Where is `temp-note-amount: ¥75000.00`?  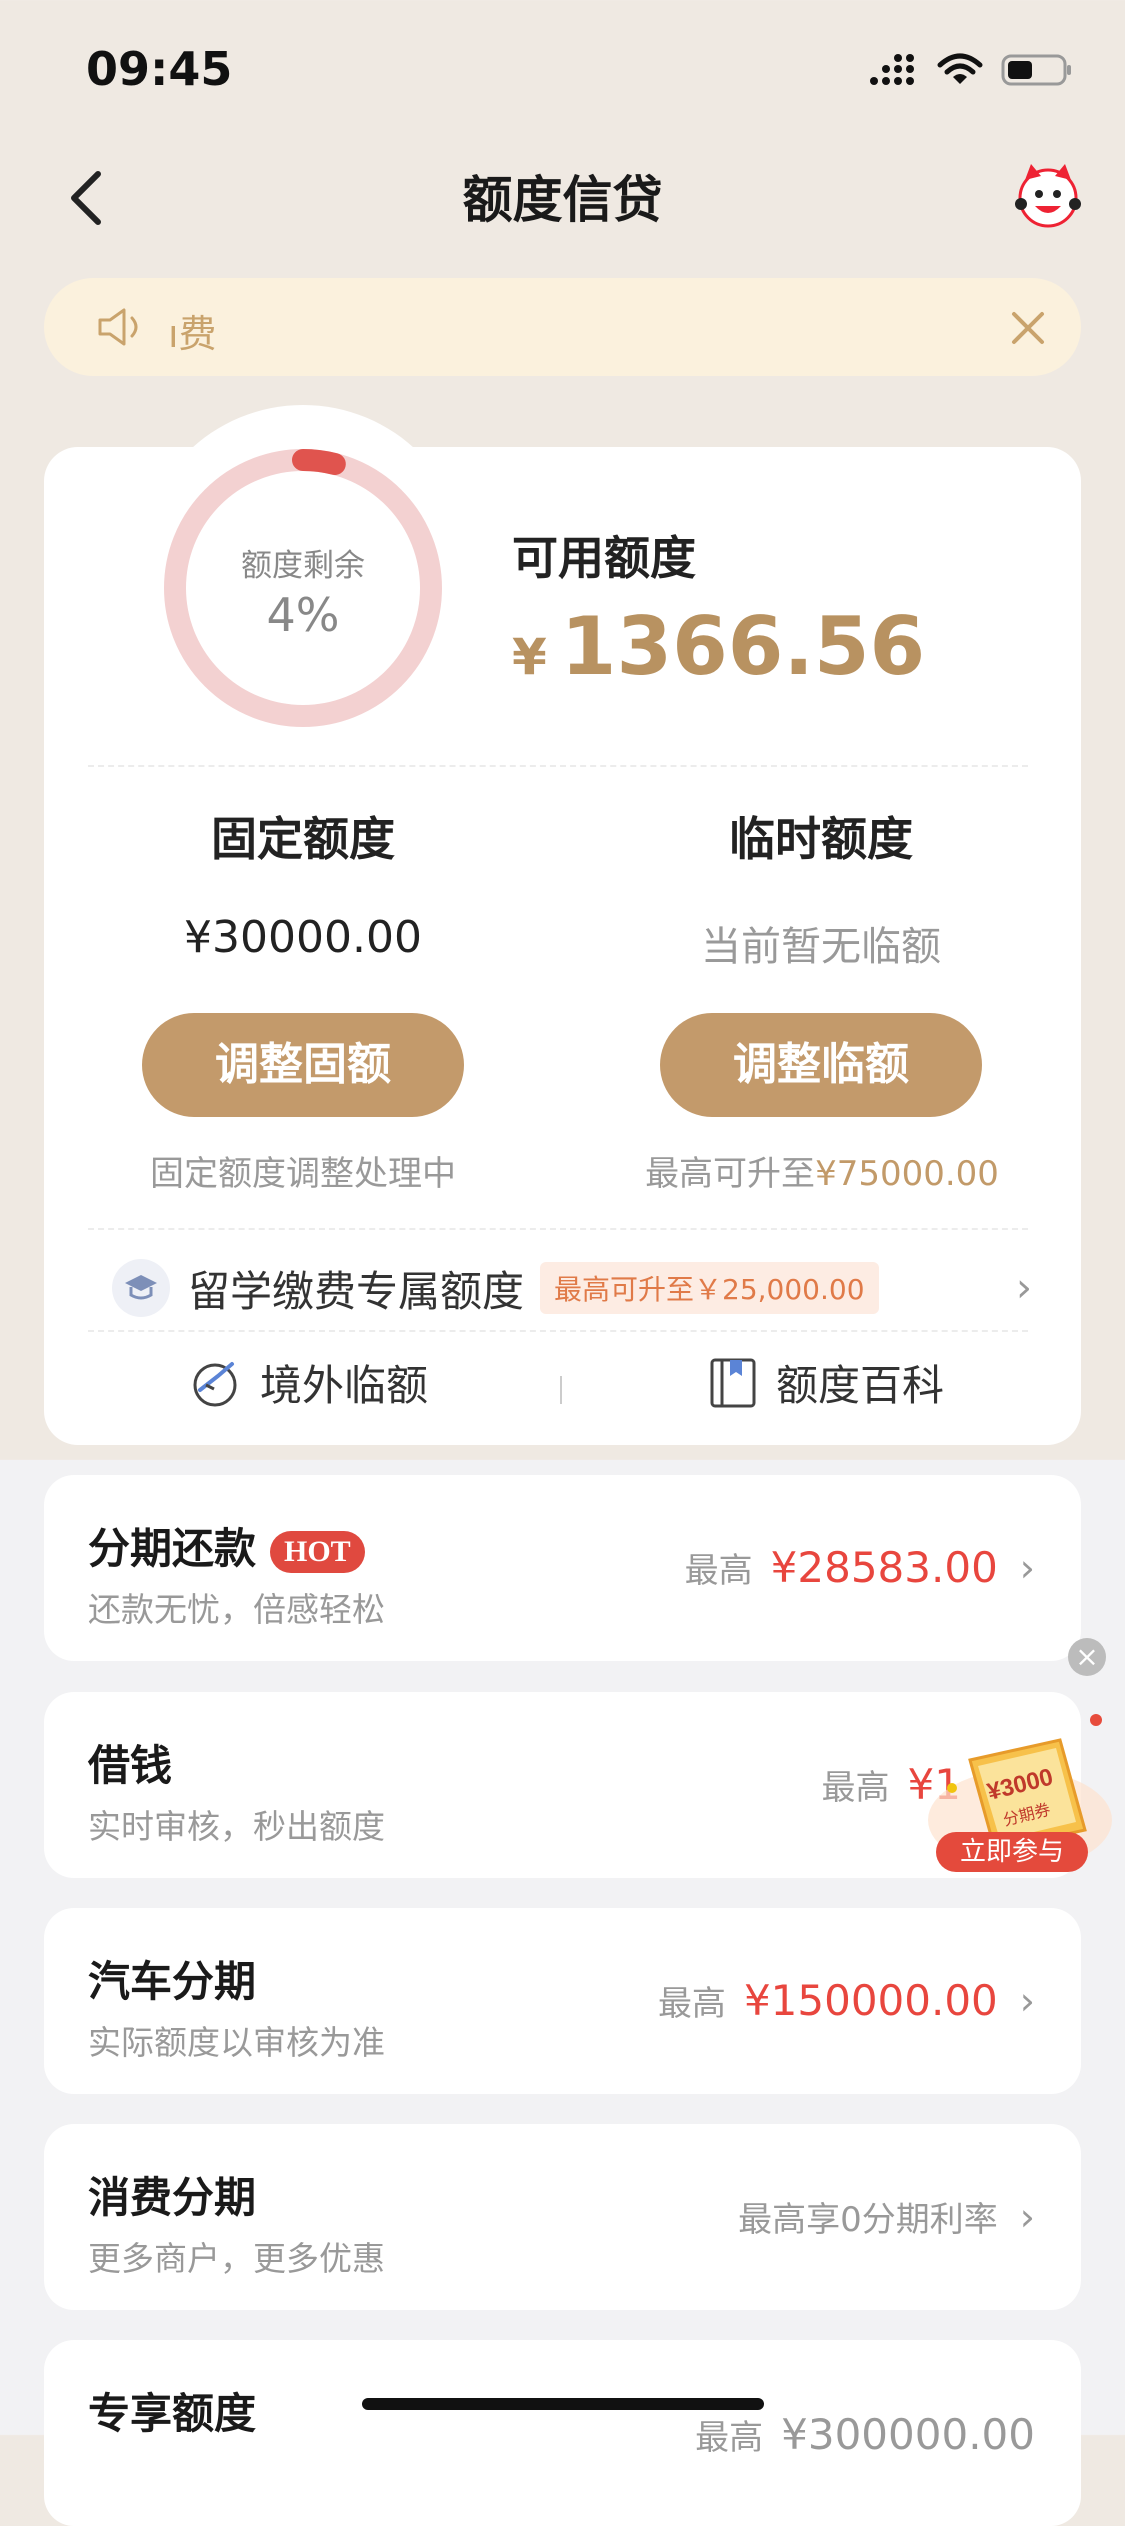
temp-note-amount: ¥75000.00 is located at coordinates (907, 1174).